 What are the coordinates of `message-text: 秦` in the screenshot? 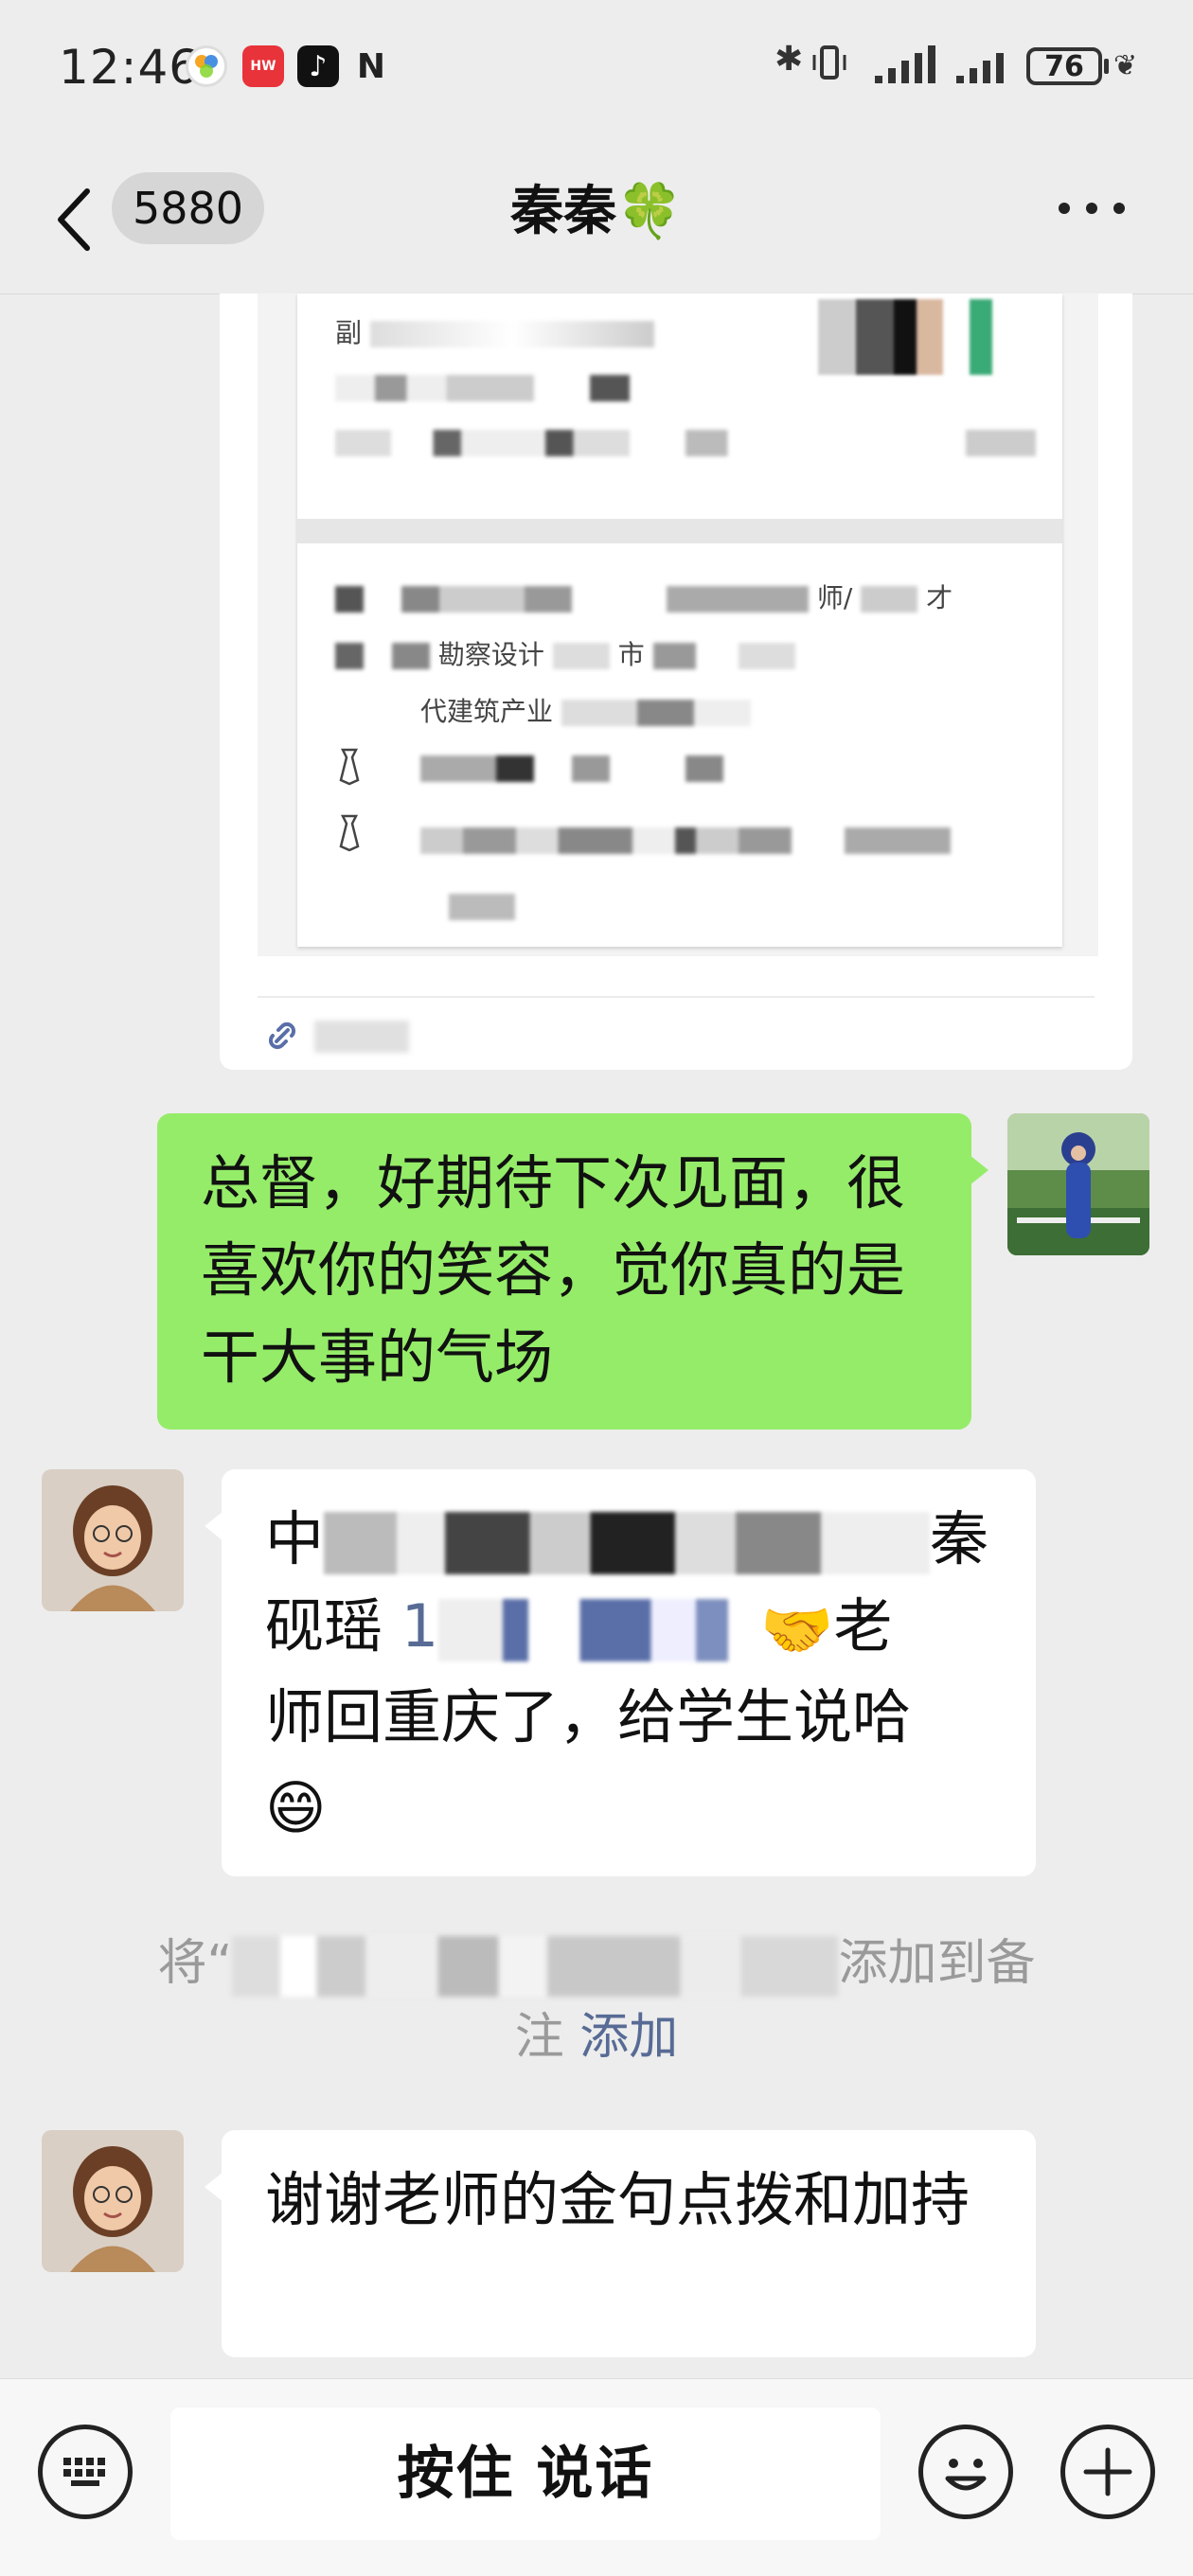 It's located at (959, 1539).